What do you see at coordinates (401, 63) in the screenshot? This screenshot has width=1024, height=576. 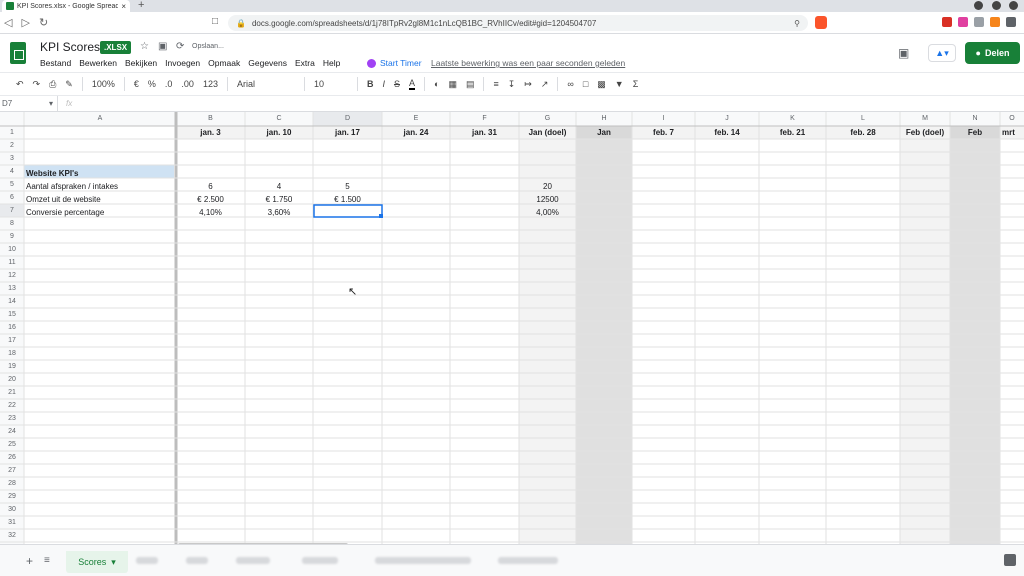 I see `start-timer-link: Start Timer` at bounding box center [401, 63].